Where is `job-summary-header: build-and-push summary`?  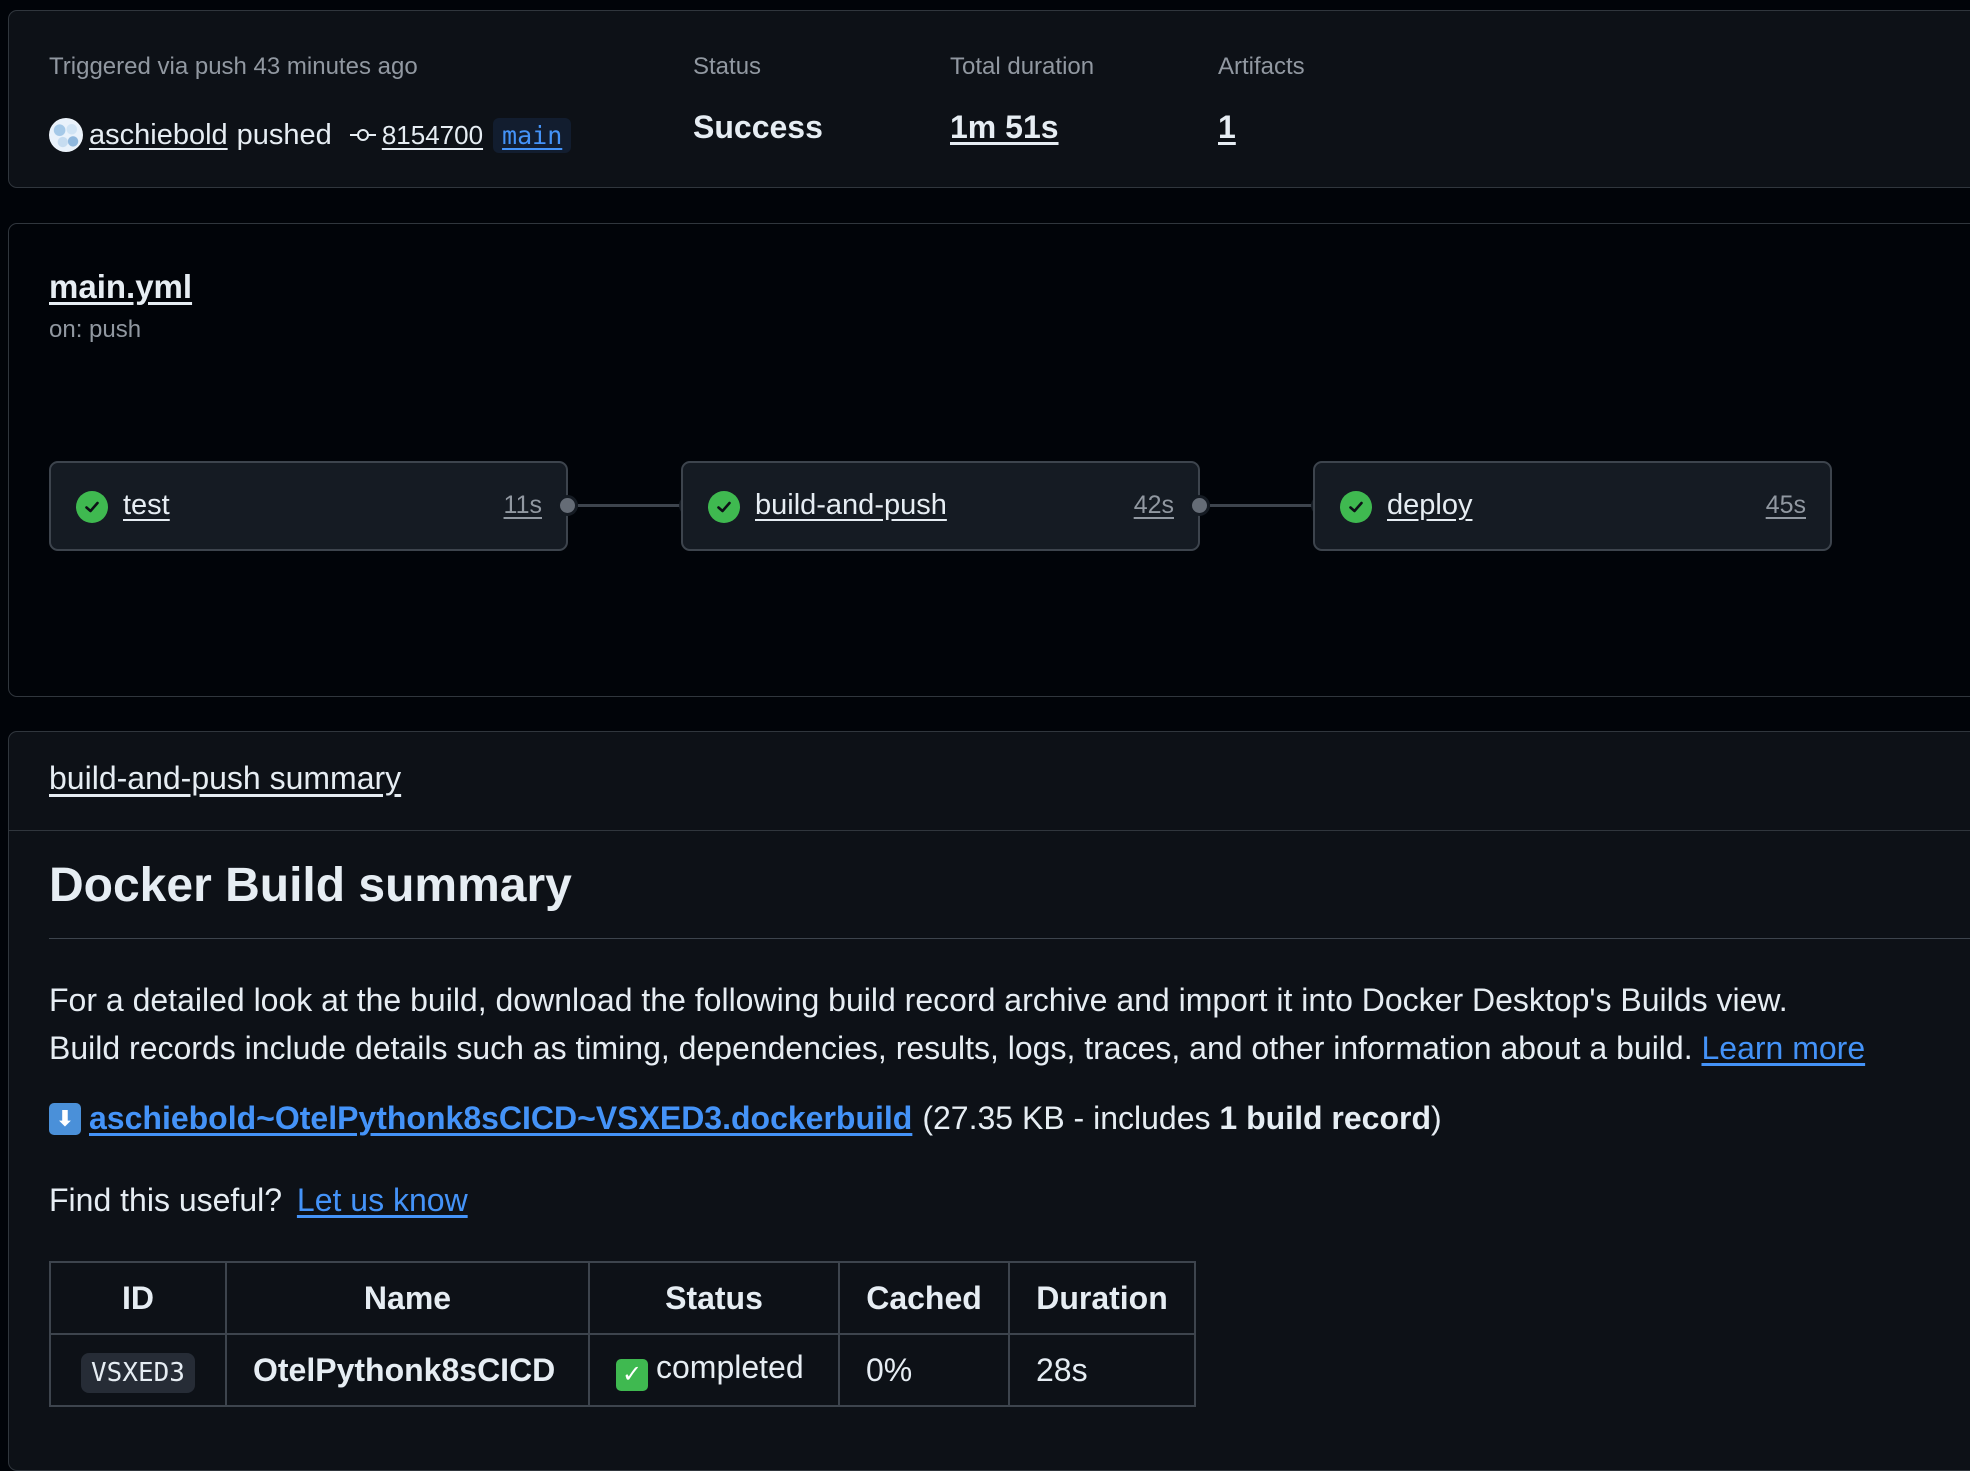
job-summary-header: build-and-push summary is located at coordinates (989, 781).